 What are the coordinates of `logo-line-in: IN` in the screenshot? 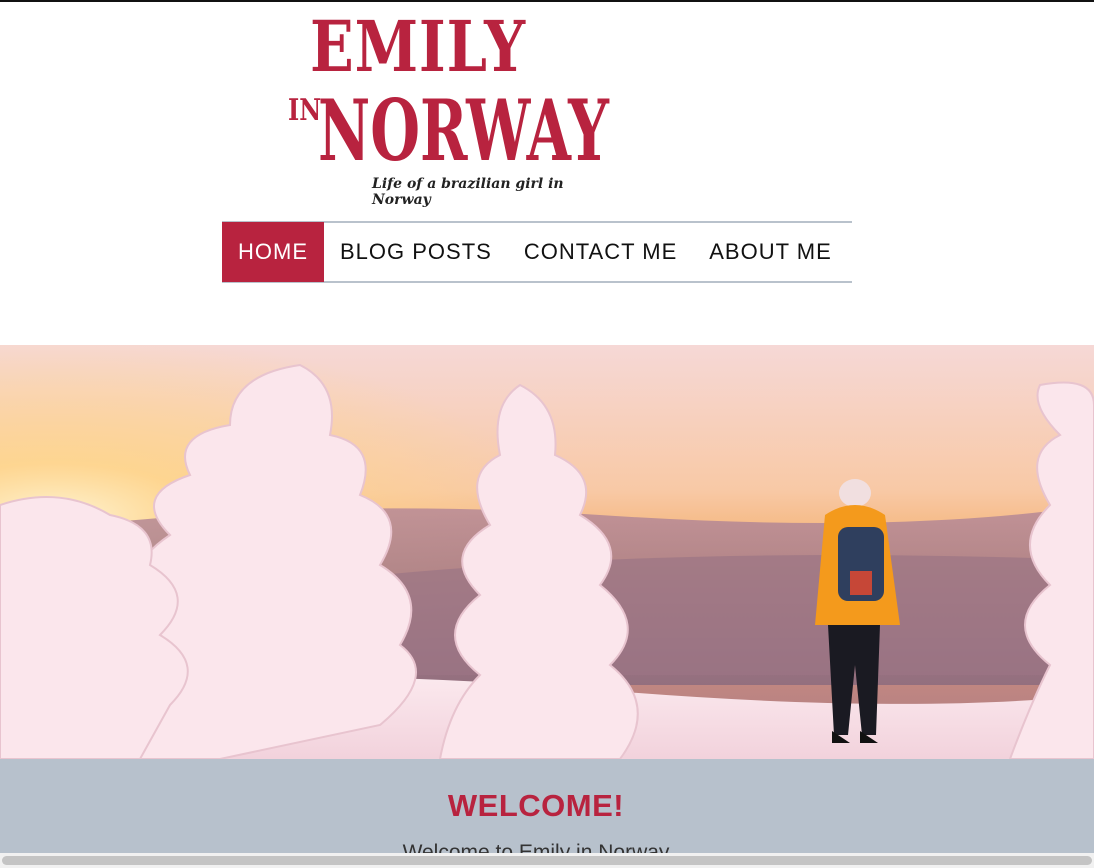 It's located at (305, 110).